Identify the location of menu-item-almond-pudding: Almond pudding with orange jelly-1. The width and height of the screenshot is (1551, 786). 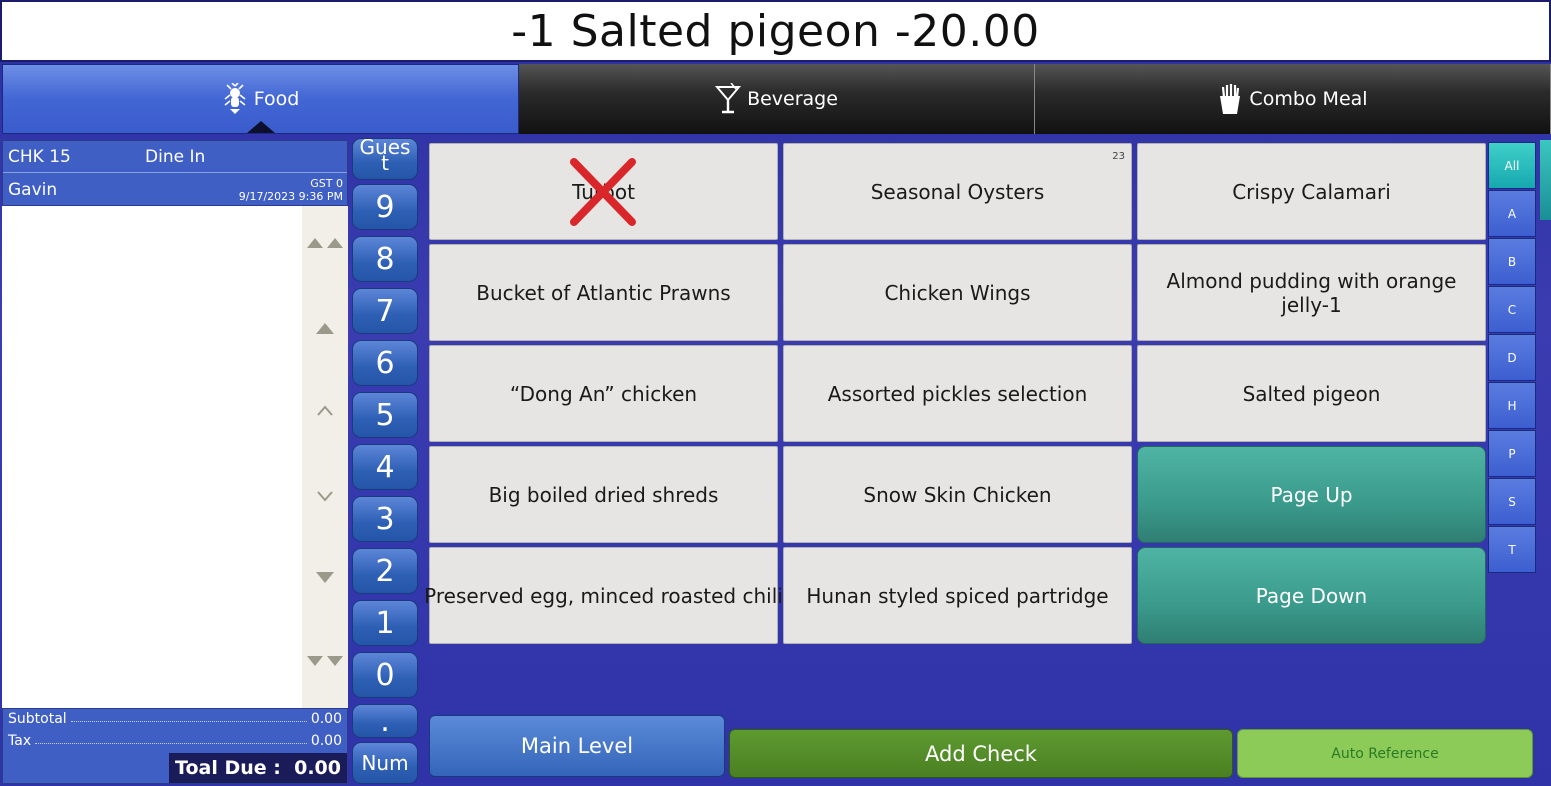
(1311, 292).